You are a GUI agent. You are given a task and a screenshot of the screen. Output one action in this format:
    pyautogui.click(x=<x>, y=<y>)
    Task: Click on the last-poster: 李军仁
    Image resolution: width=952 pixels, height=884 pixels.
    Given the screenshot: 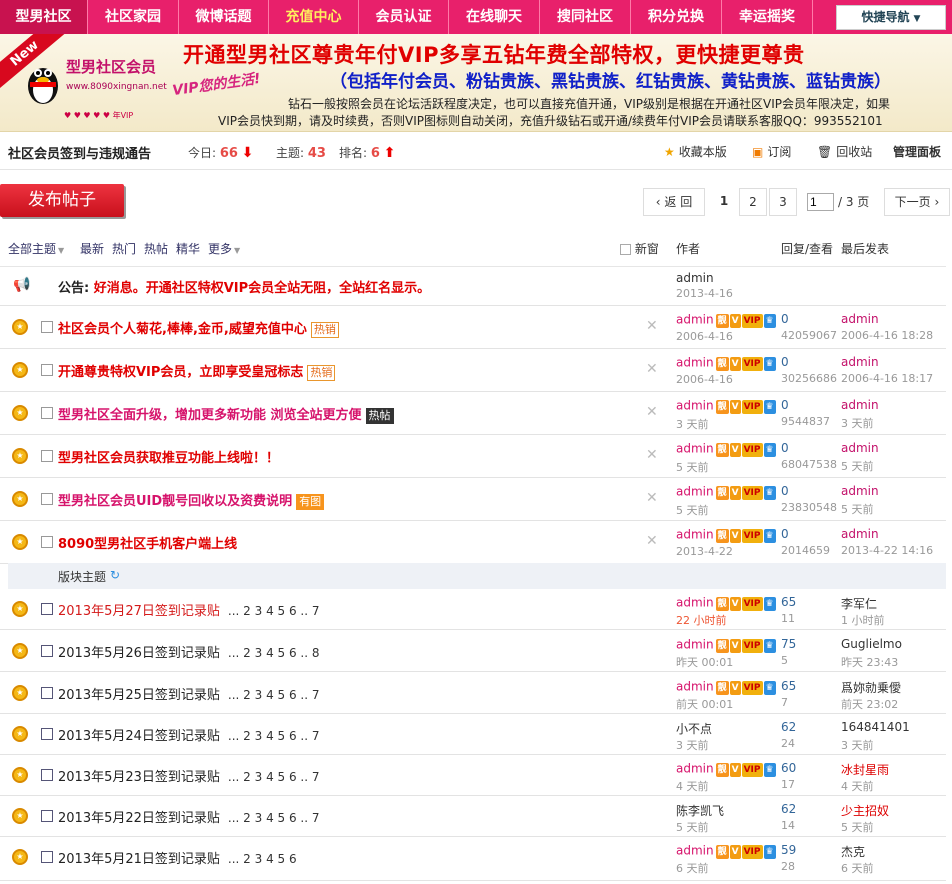 What is the action you would take?
    pyautogui.click(x=859, y=603)
    